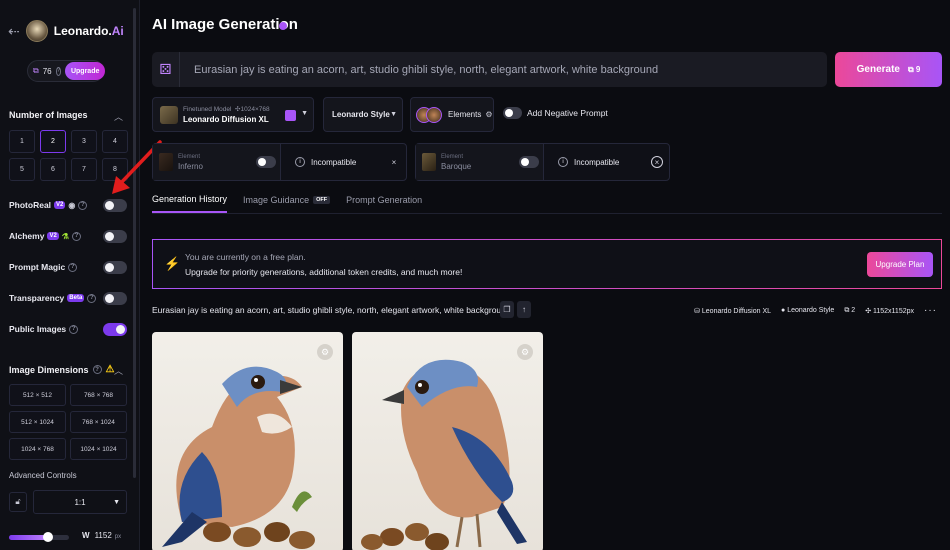 The height and width of the screenshot is (550, 950). I want to click on reuse-prompt-icon: ↑, so click(524, 309).